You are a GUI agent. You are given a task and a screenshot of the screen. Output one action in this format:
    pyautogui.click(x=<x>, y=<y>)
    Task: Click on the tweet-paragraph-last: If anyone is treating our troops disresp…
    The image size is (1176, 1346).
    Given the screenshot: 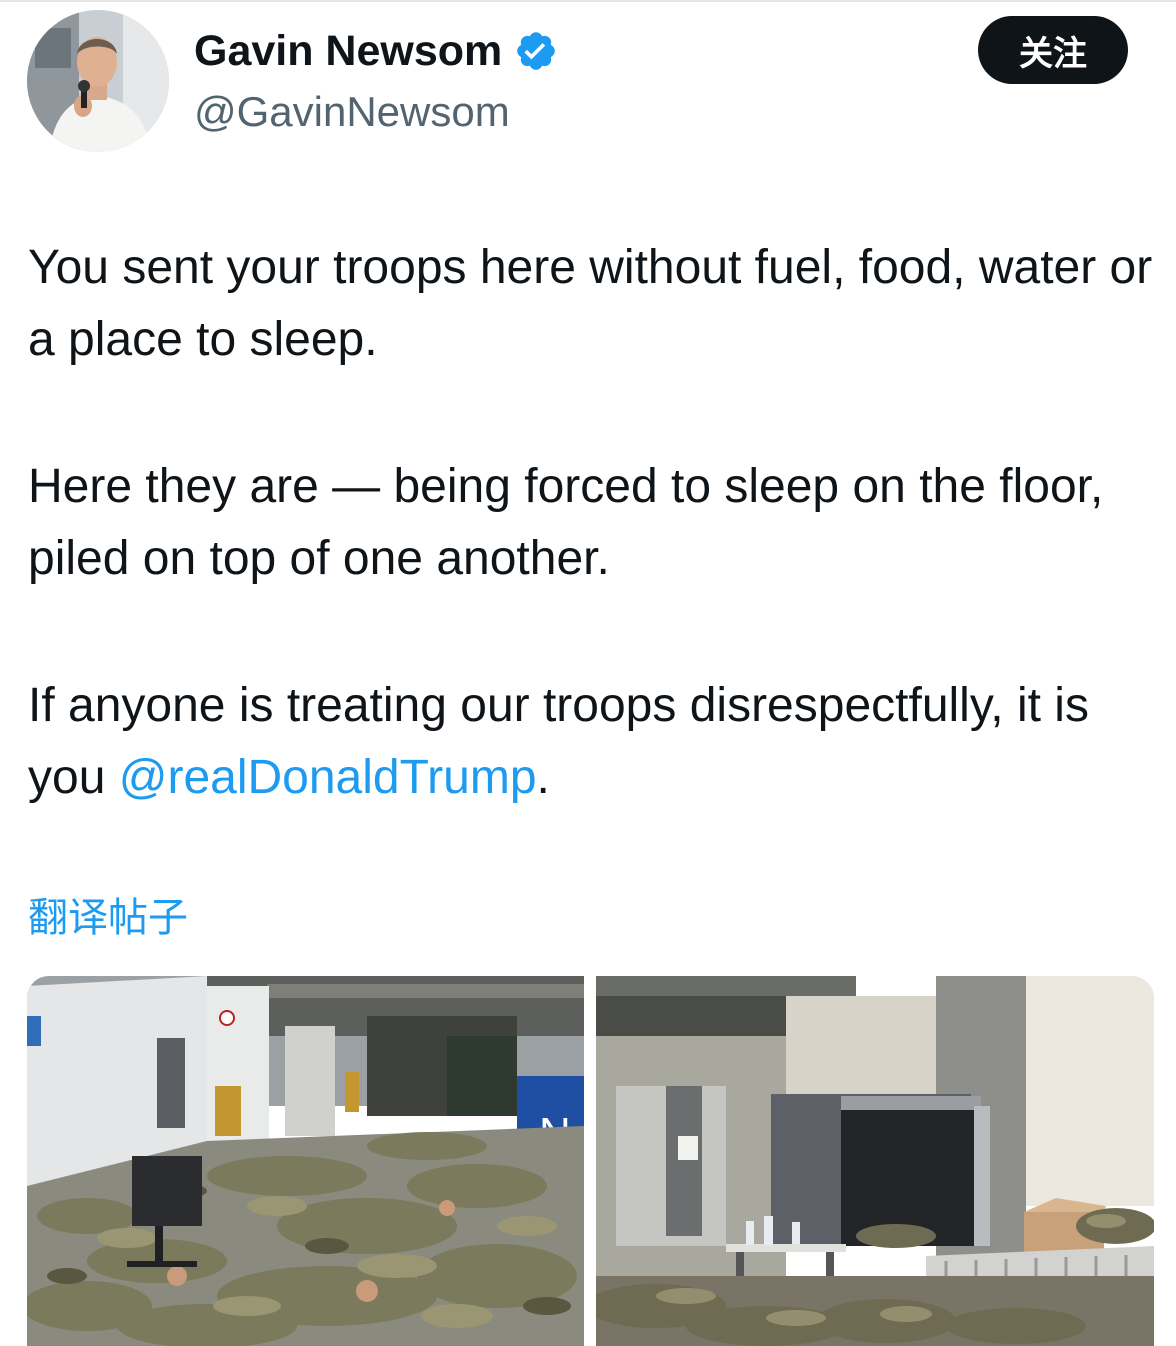 What is the action you would take?
    pyautogui.click(x=593, y=742)
    